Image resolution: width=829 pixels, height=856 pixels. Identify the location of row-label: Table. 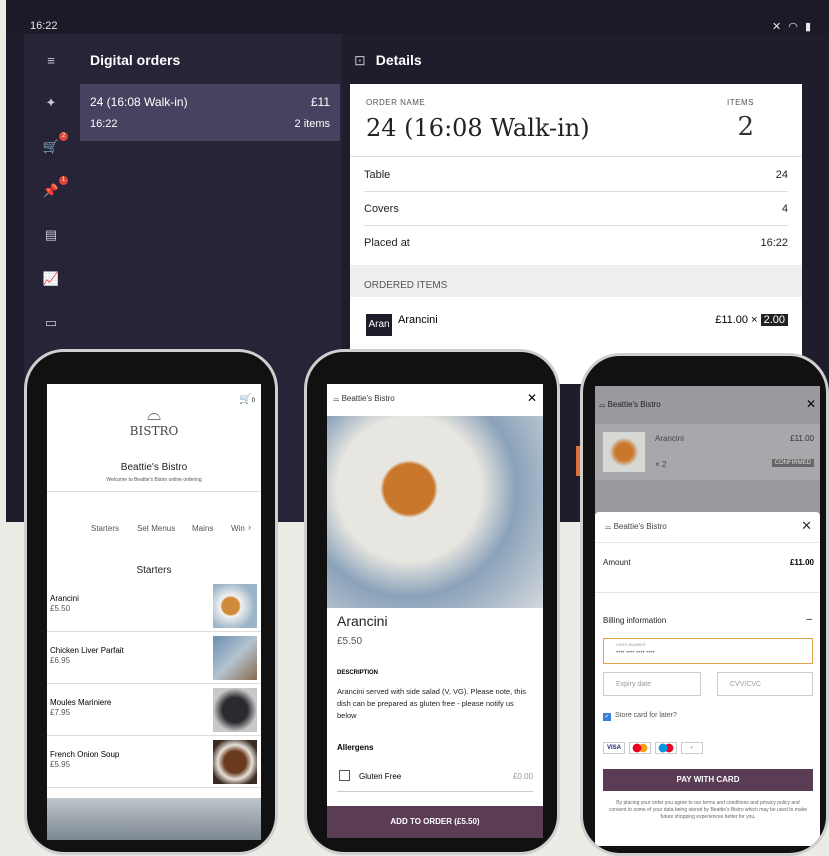
(377, 175).